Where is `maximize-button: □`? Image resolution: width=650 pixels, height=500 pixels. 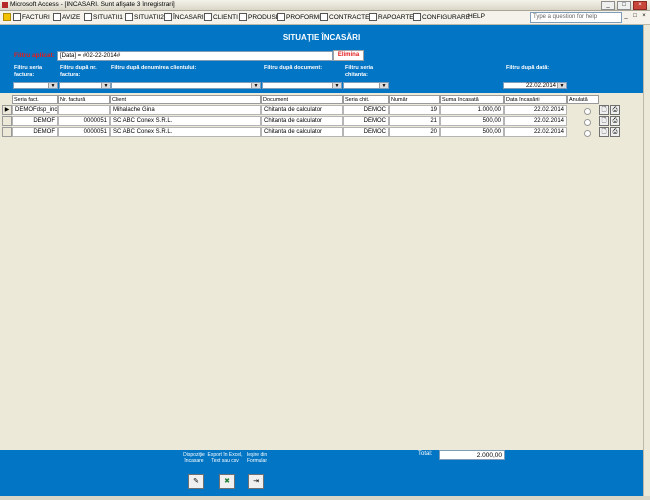
maximize-button: □ is located at coordinates (624, 5).